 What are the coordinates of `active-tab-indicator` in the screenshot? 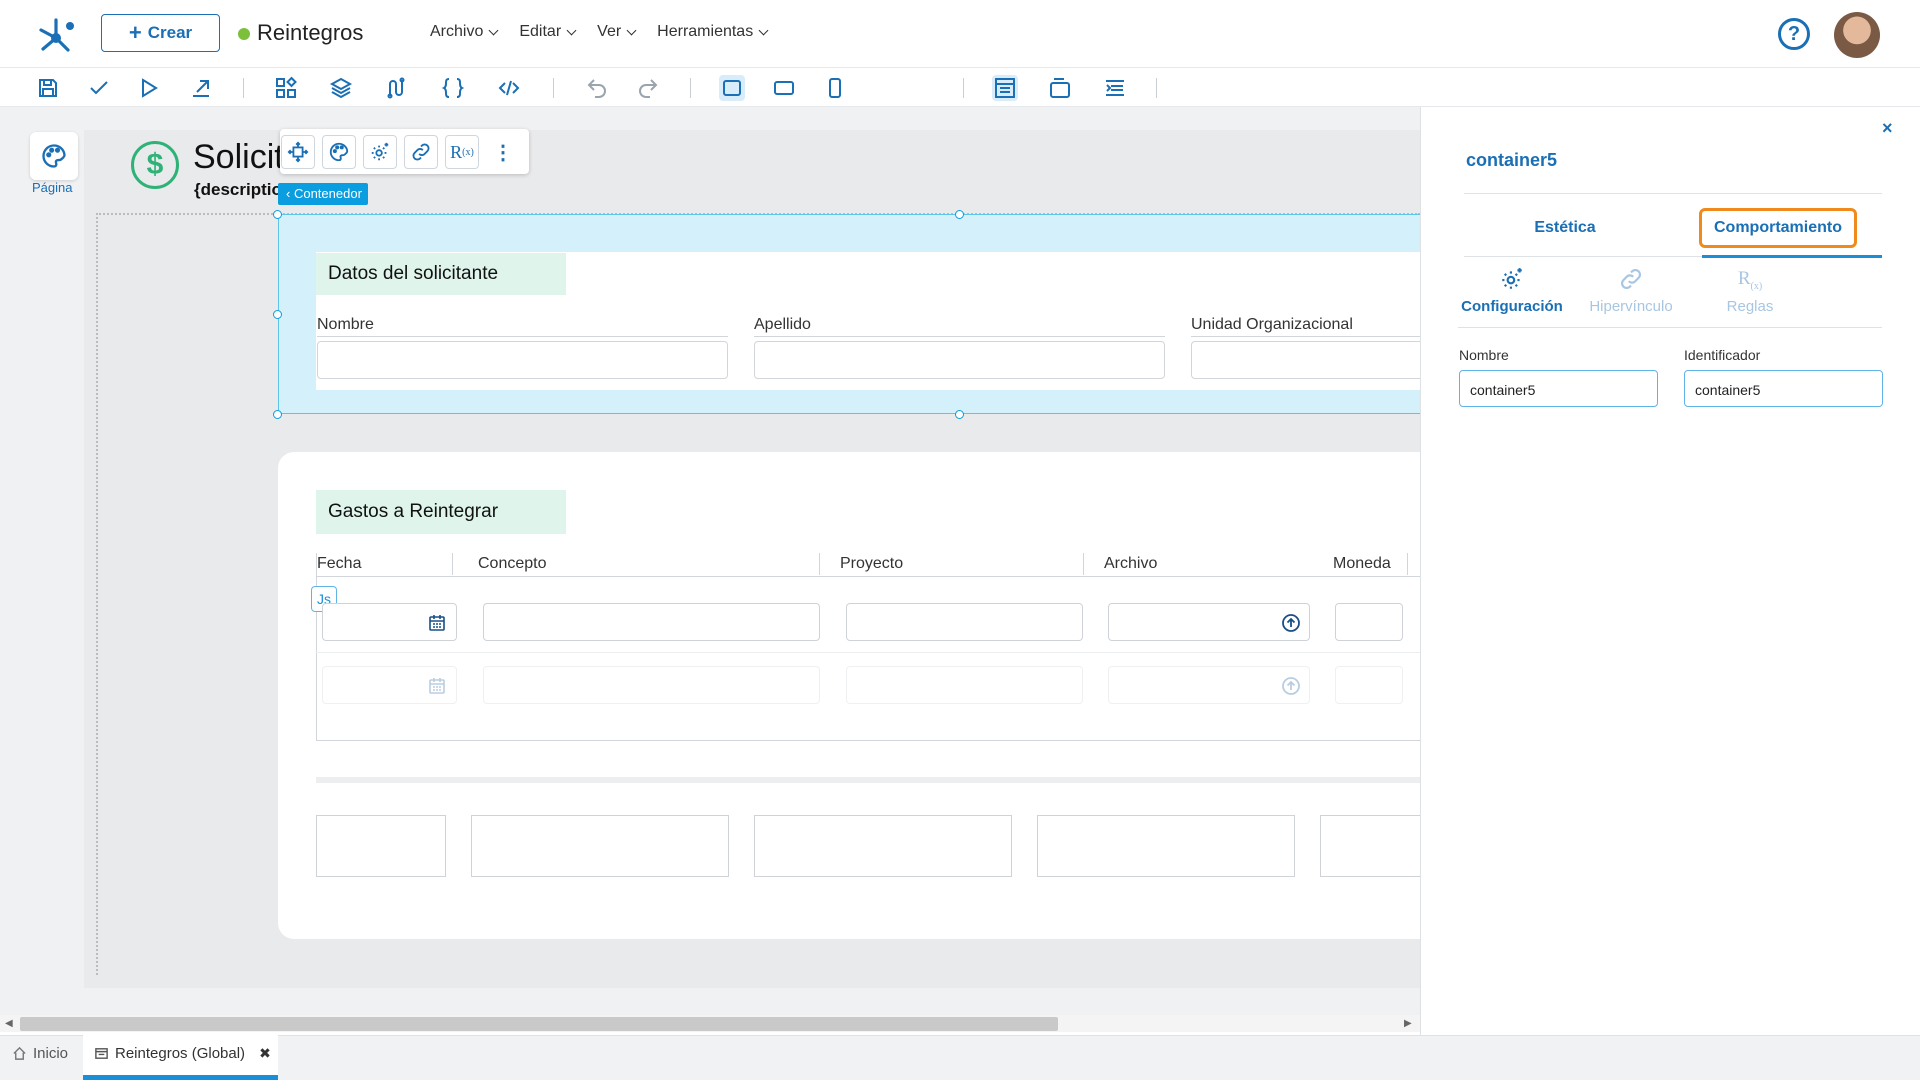 It's located at (1792, 256).